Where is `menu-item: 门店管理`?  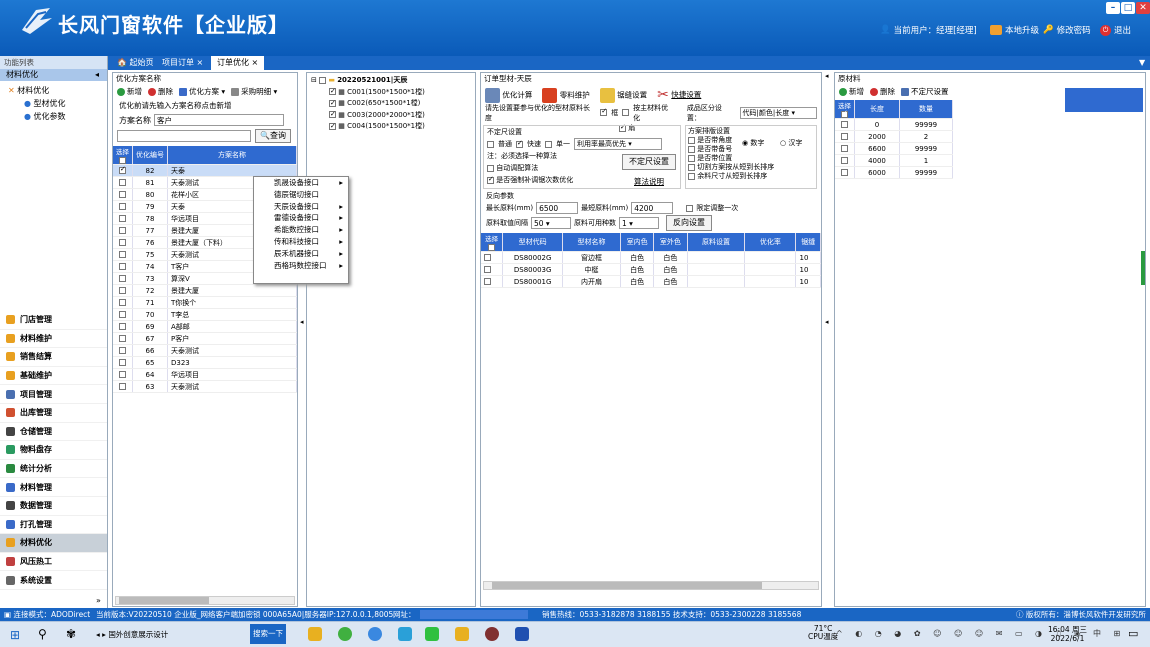 menu-item: 门店管理 is located at coordinates (53, 320).